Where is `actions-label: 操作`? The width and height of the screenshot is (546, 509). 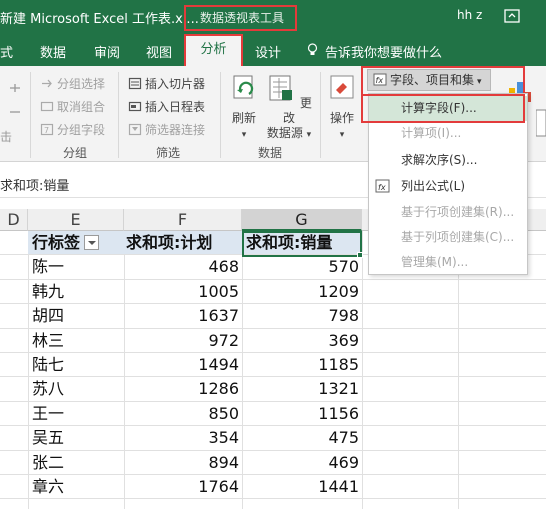 actions-label: 操作 is located at coordinates (341, 118).